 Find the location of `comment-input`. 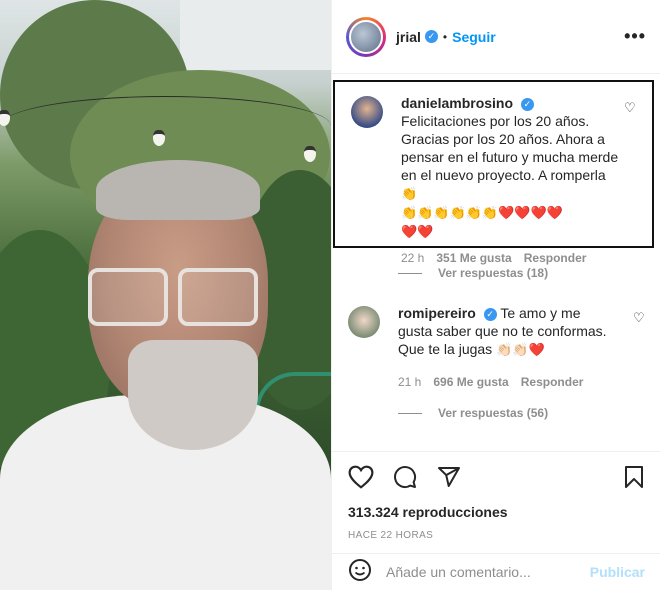

comment-input is located at coordinates (486, 572).